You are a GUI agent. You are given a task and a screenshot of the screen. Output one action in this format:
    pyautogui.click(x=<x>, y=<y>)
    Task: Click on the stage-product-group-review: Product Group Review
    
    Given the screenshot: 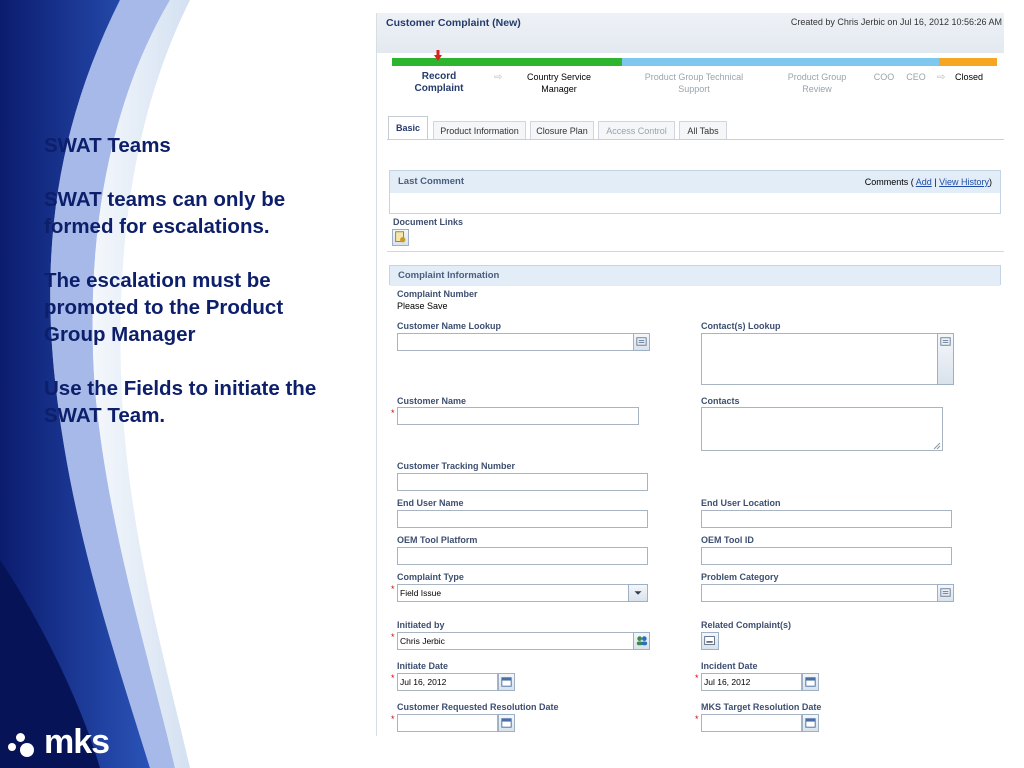 What is the action you would take?
    pyautogui.click(x=817, y=83)
    